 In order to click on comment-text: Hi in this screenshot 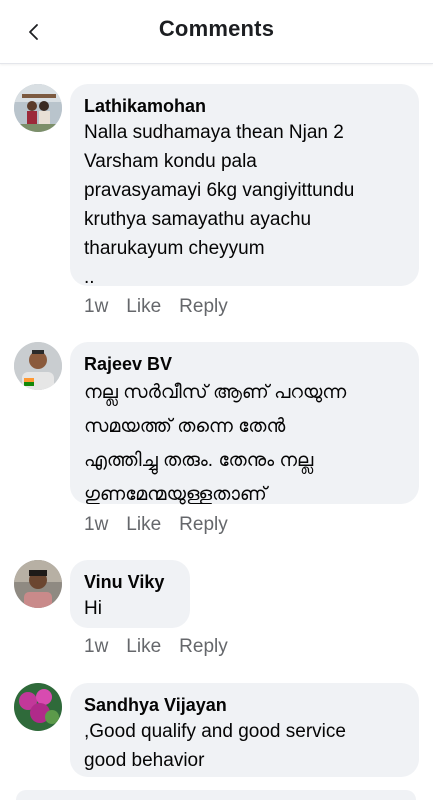, I will do `click(93, 608)`.